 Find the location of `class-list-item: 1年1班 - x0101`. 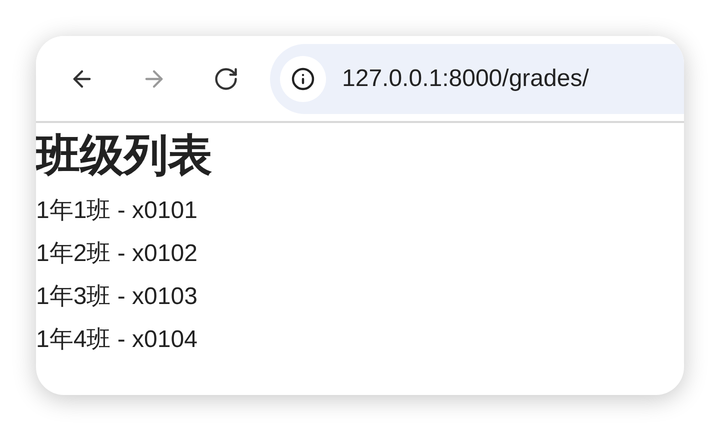

class-list-item: 1年1班 - x0101 is located at coordinates (117, 211).